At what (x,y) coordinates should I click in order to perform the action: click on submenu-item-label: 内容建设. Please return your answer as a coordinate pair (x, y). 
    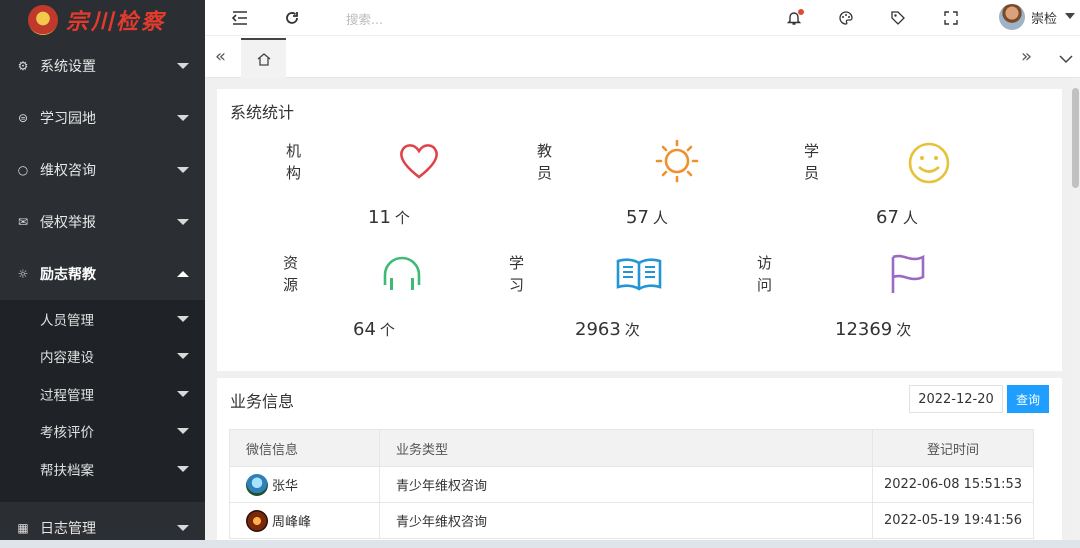
    Looking at the image, I should click on (67, 358).